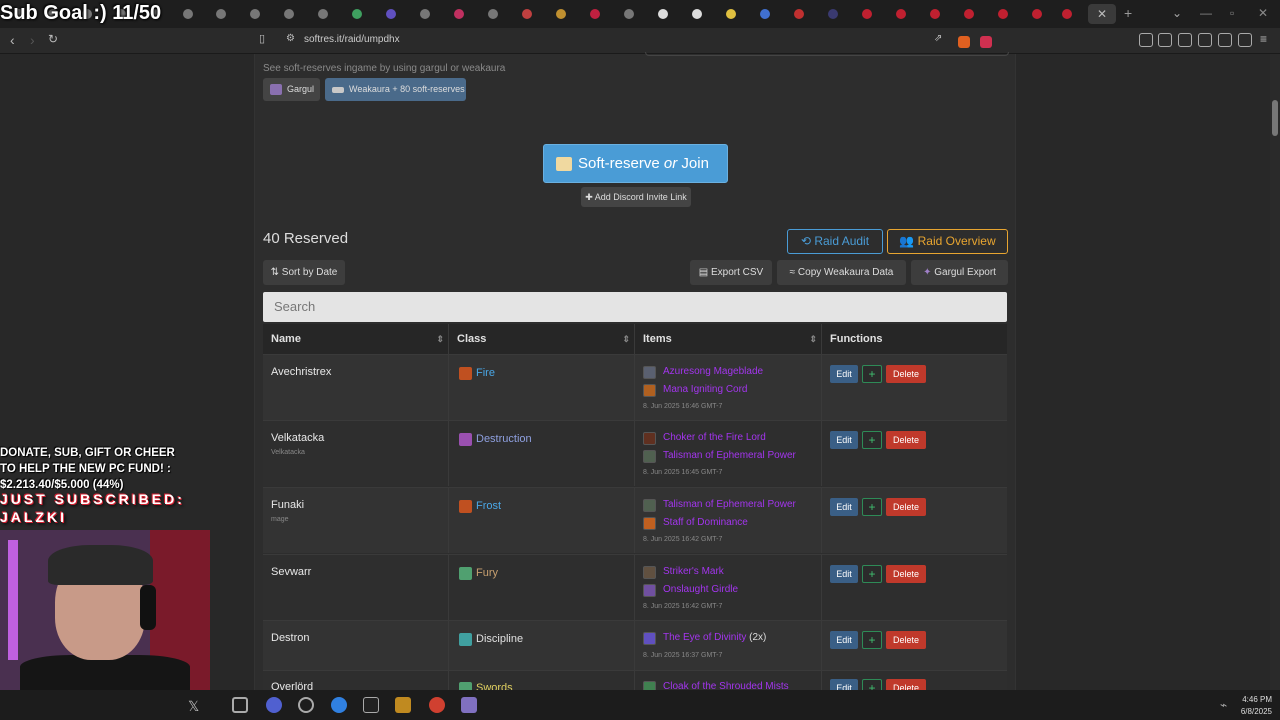 This screenshot has width=1280, height=720. What do you see at coordinates (1128, 13) in the screenshot?
I see `new-tab-button: +` at bounding box center [1128, 13].